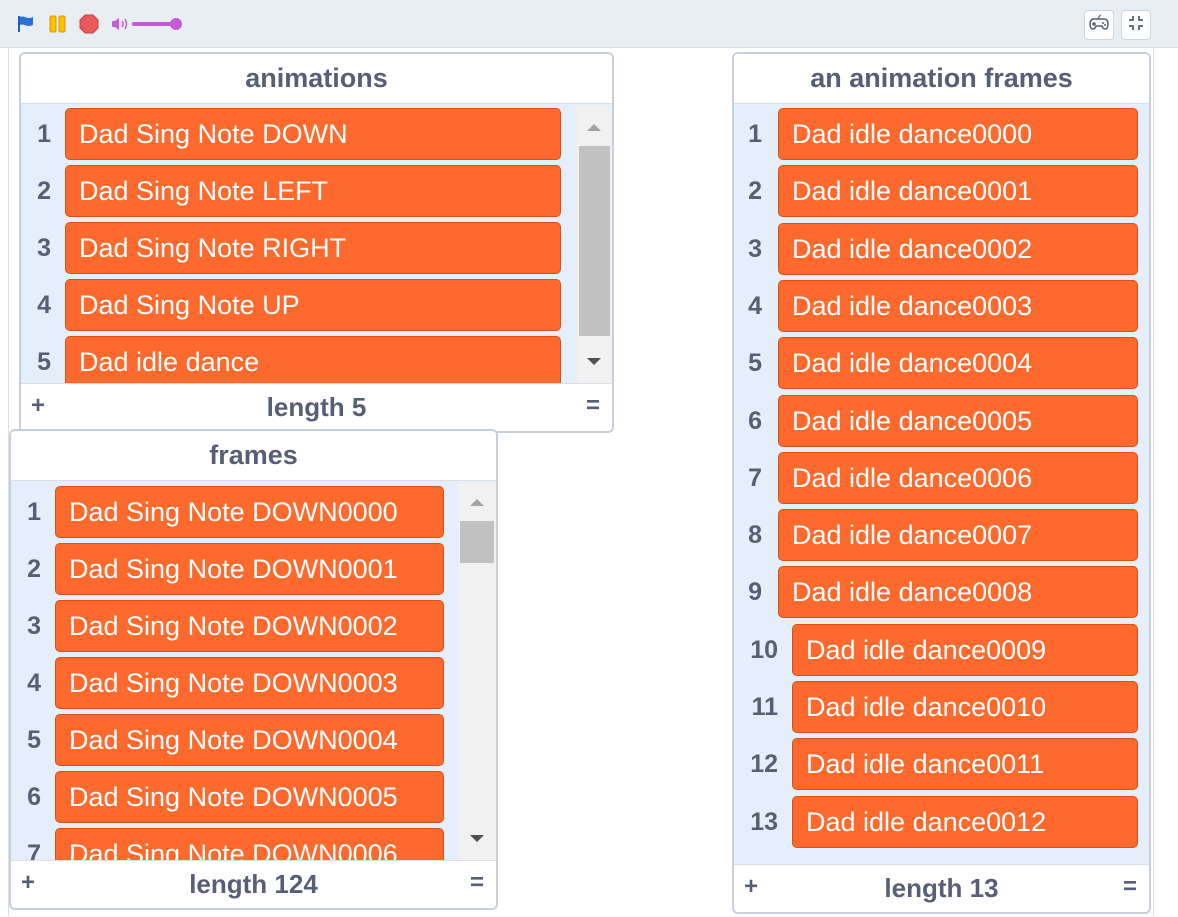 The width and height of the screenshot is (1178, 917). I want to click on gamepad-button, so click(1099, 25).